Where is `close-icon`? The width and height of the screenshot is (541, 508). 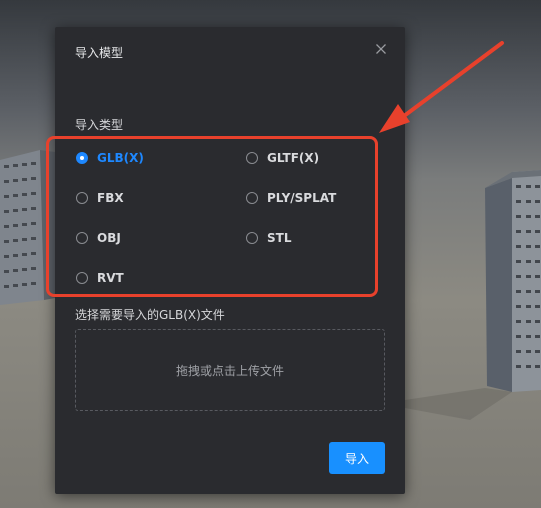
close-icon is located at coordinates (381, 49).